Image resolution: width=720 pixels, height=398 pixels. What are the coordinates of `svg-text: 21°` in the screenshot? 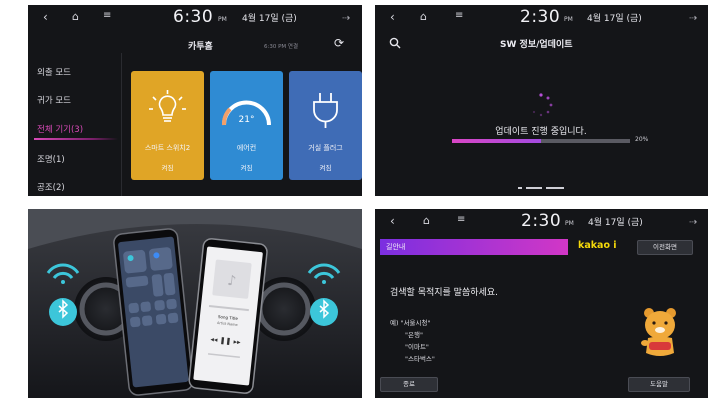 It's located at (247, 120).